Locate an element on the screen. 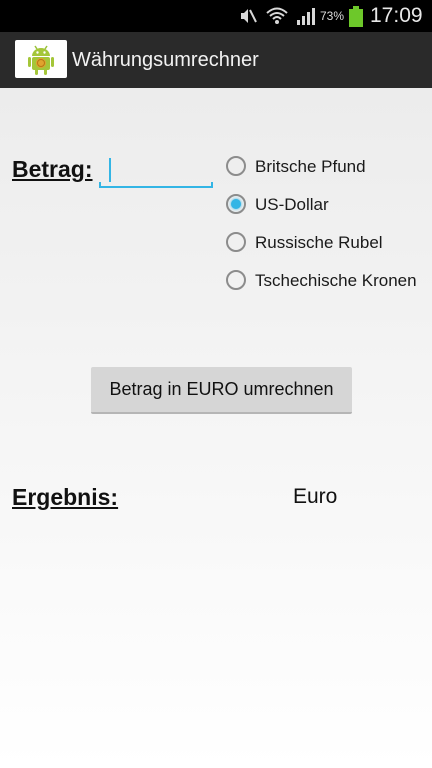 Image resolution: width=432 pixels, height=768 pixels. radio-label: Britsche Pfund is located at coordinates (310, 167).